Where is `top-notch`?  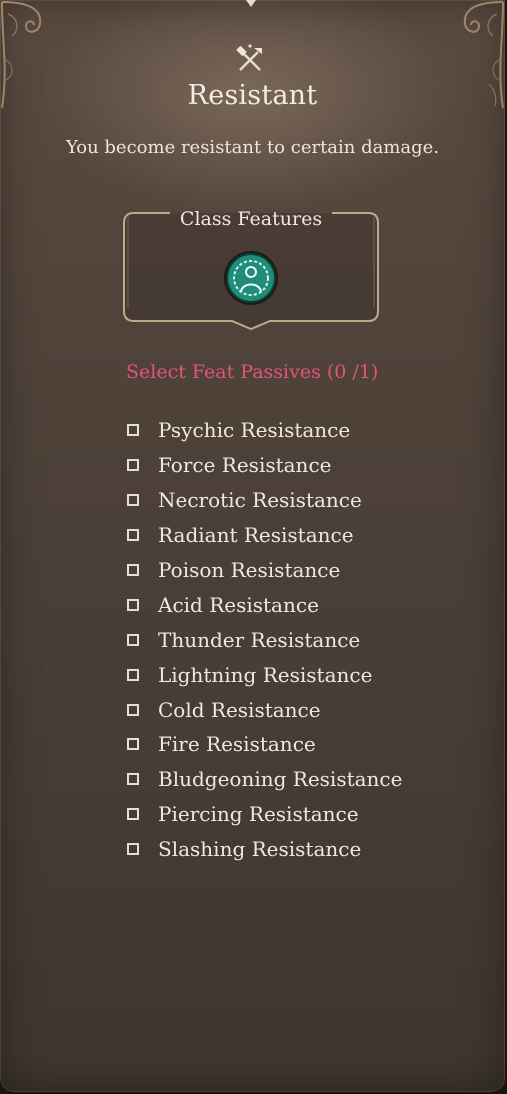 top-notch is located at coordinates (251, 3).